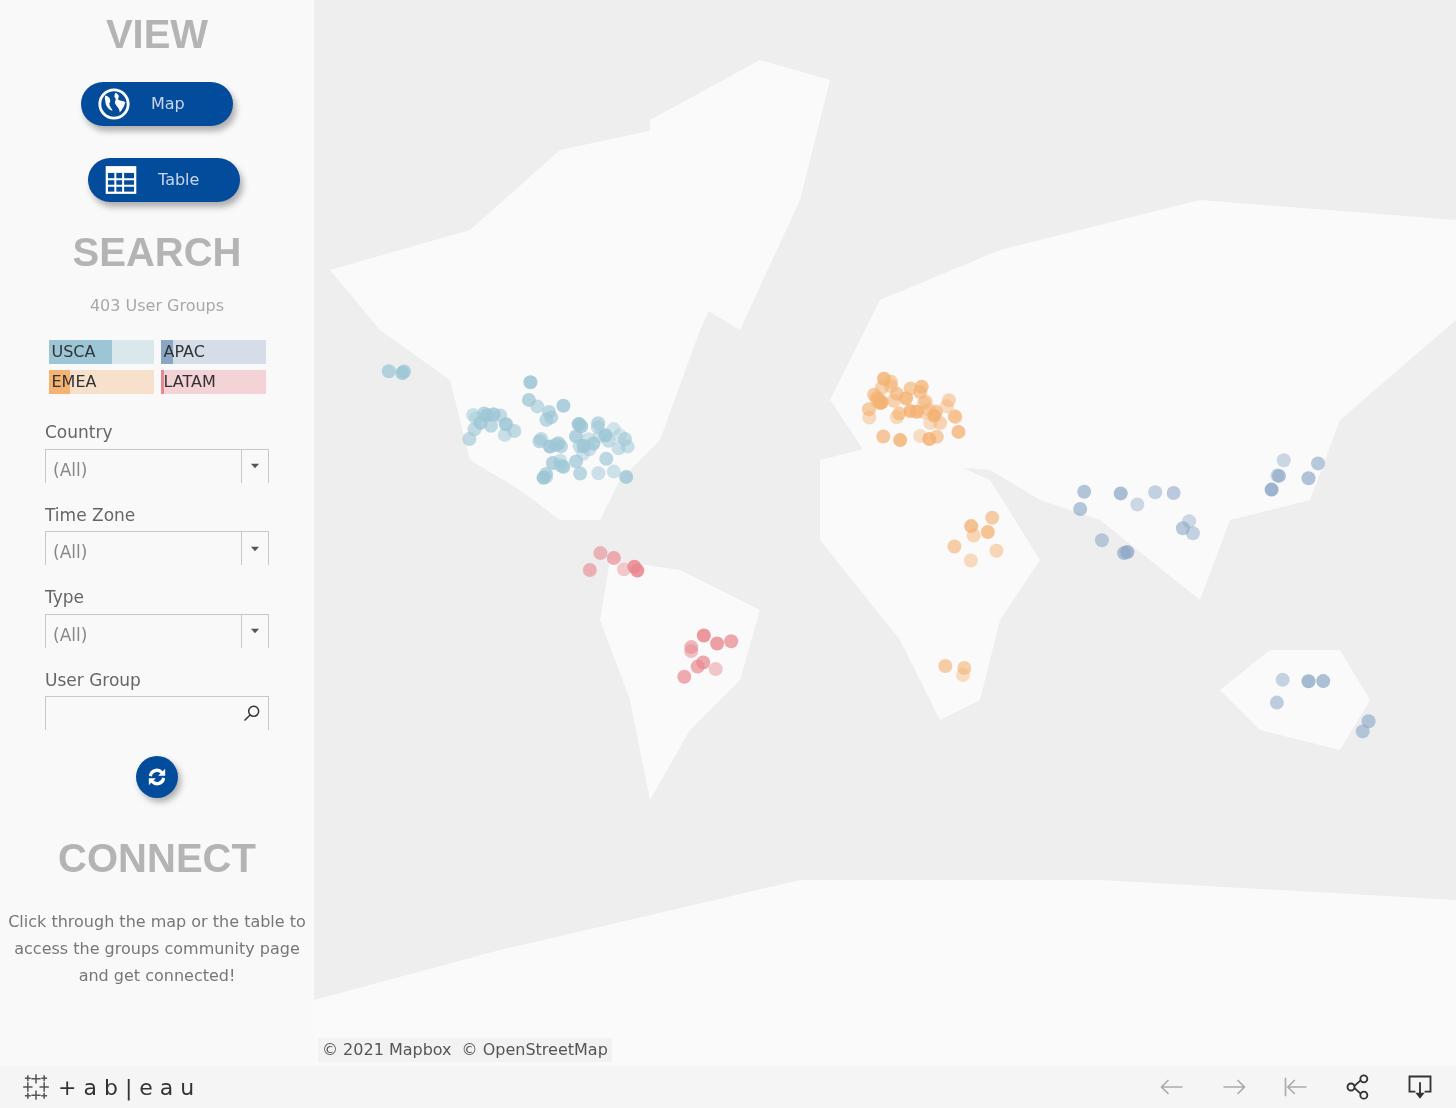 The width and height of the screenshot is (1456, 1108). Describe the element at coordinates (534, 1050) in the screenshot. I see `attribution-link: © OpenStreetMap` at that location.